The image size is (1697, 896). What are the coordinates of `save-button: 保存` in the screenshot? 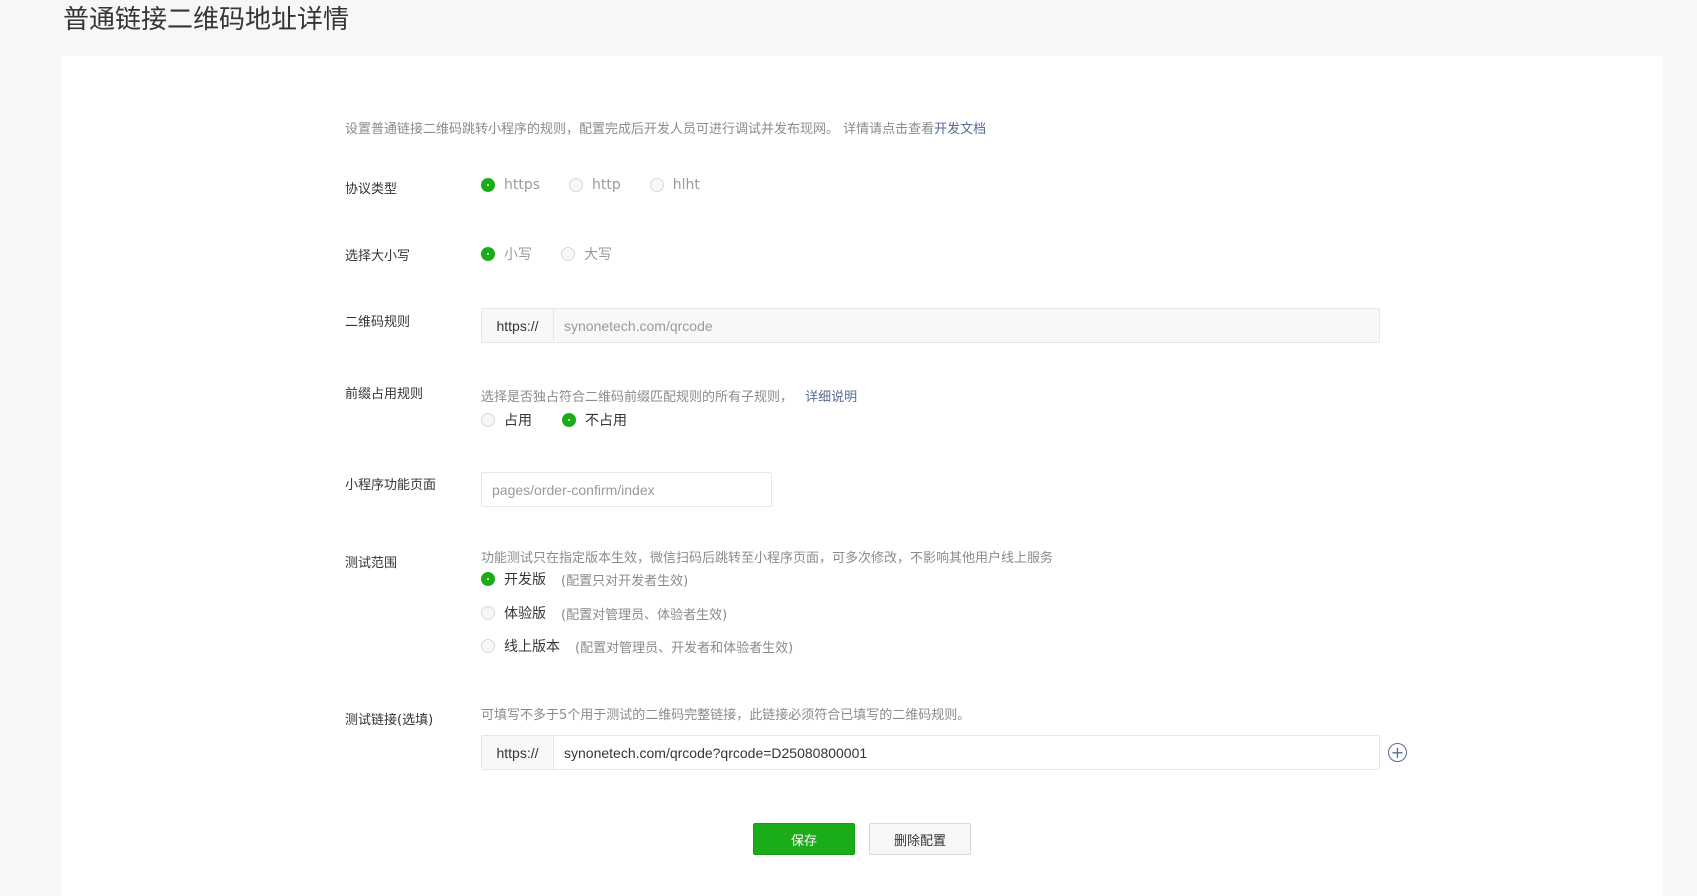 It's located at (804, 839).